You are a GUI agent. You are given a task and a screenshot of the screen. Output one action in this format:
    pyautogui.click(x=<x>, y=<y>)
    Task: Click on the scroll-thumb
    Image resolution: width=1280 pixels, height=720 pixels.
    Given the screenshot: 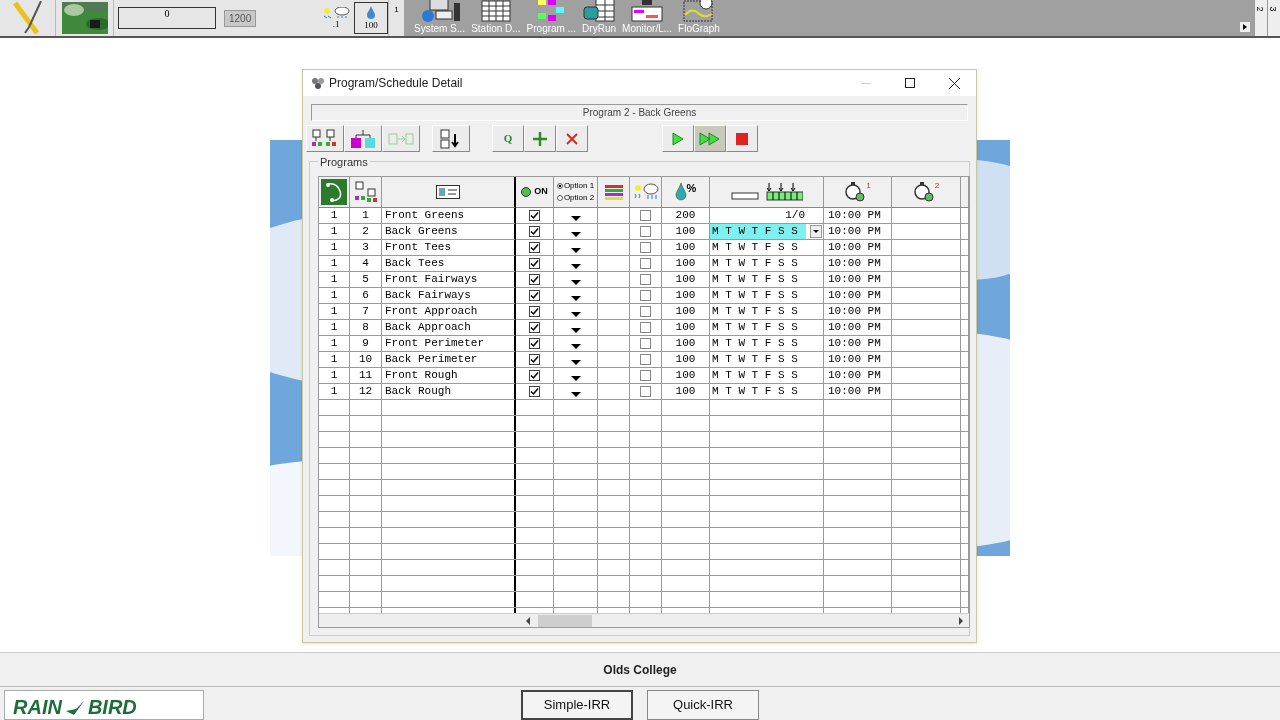 What is the action you would take?
    pyautogui.click(x=565, y=620)
    